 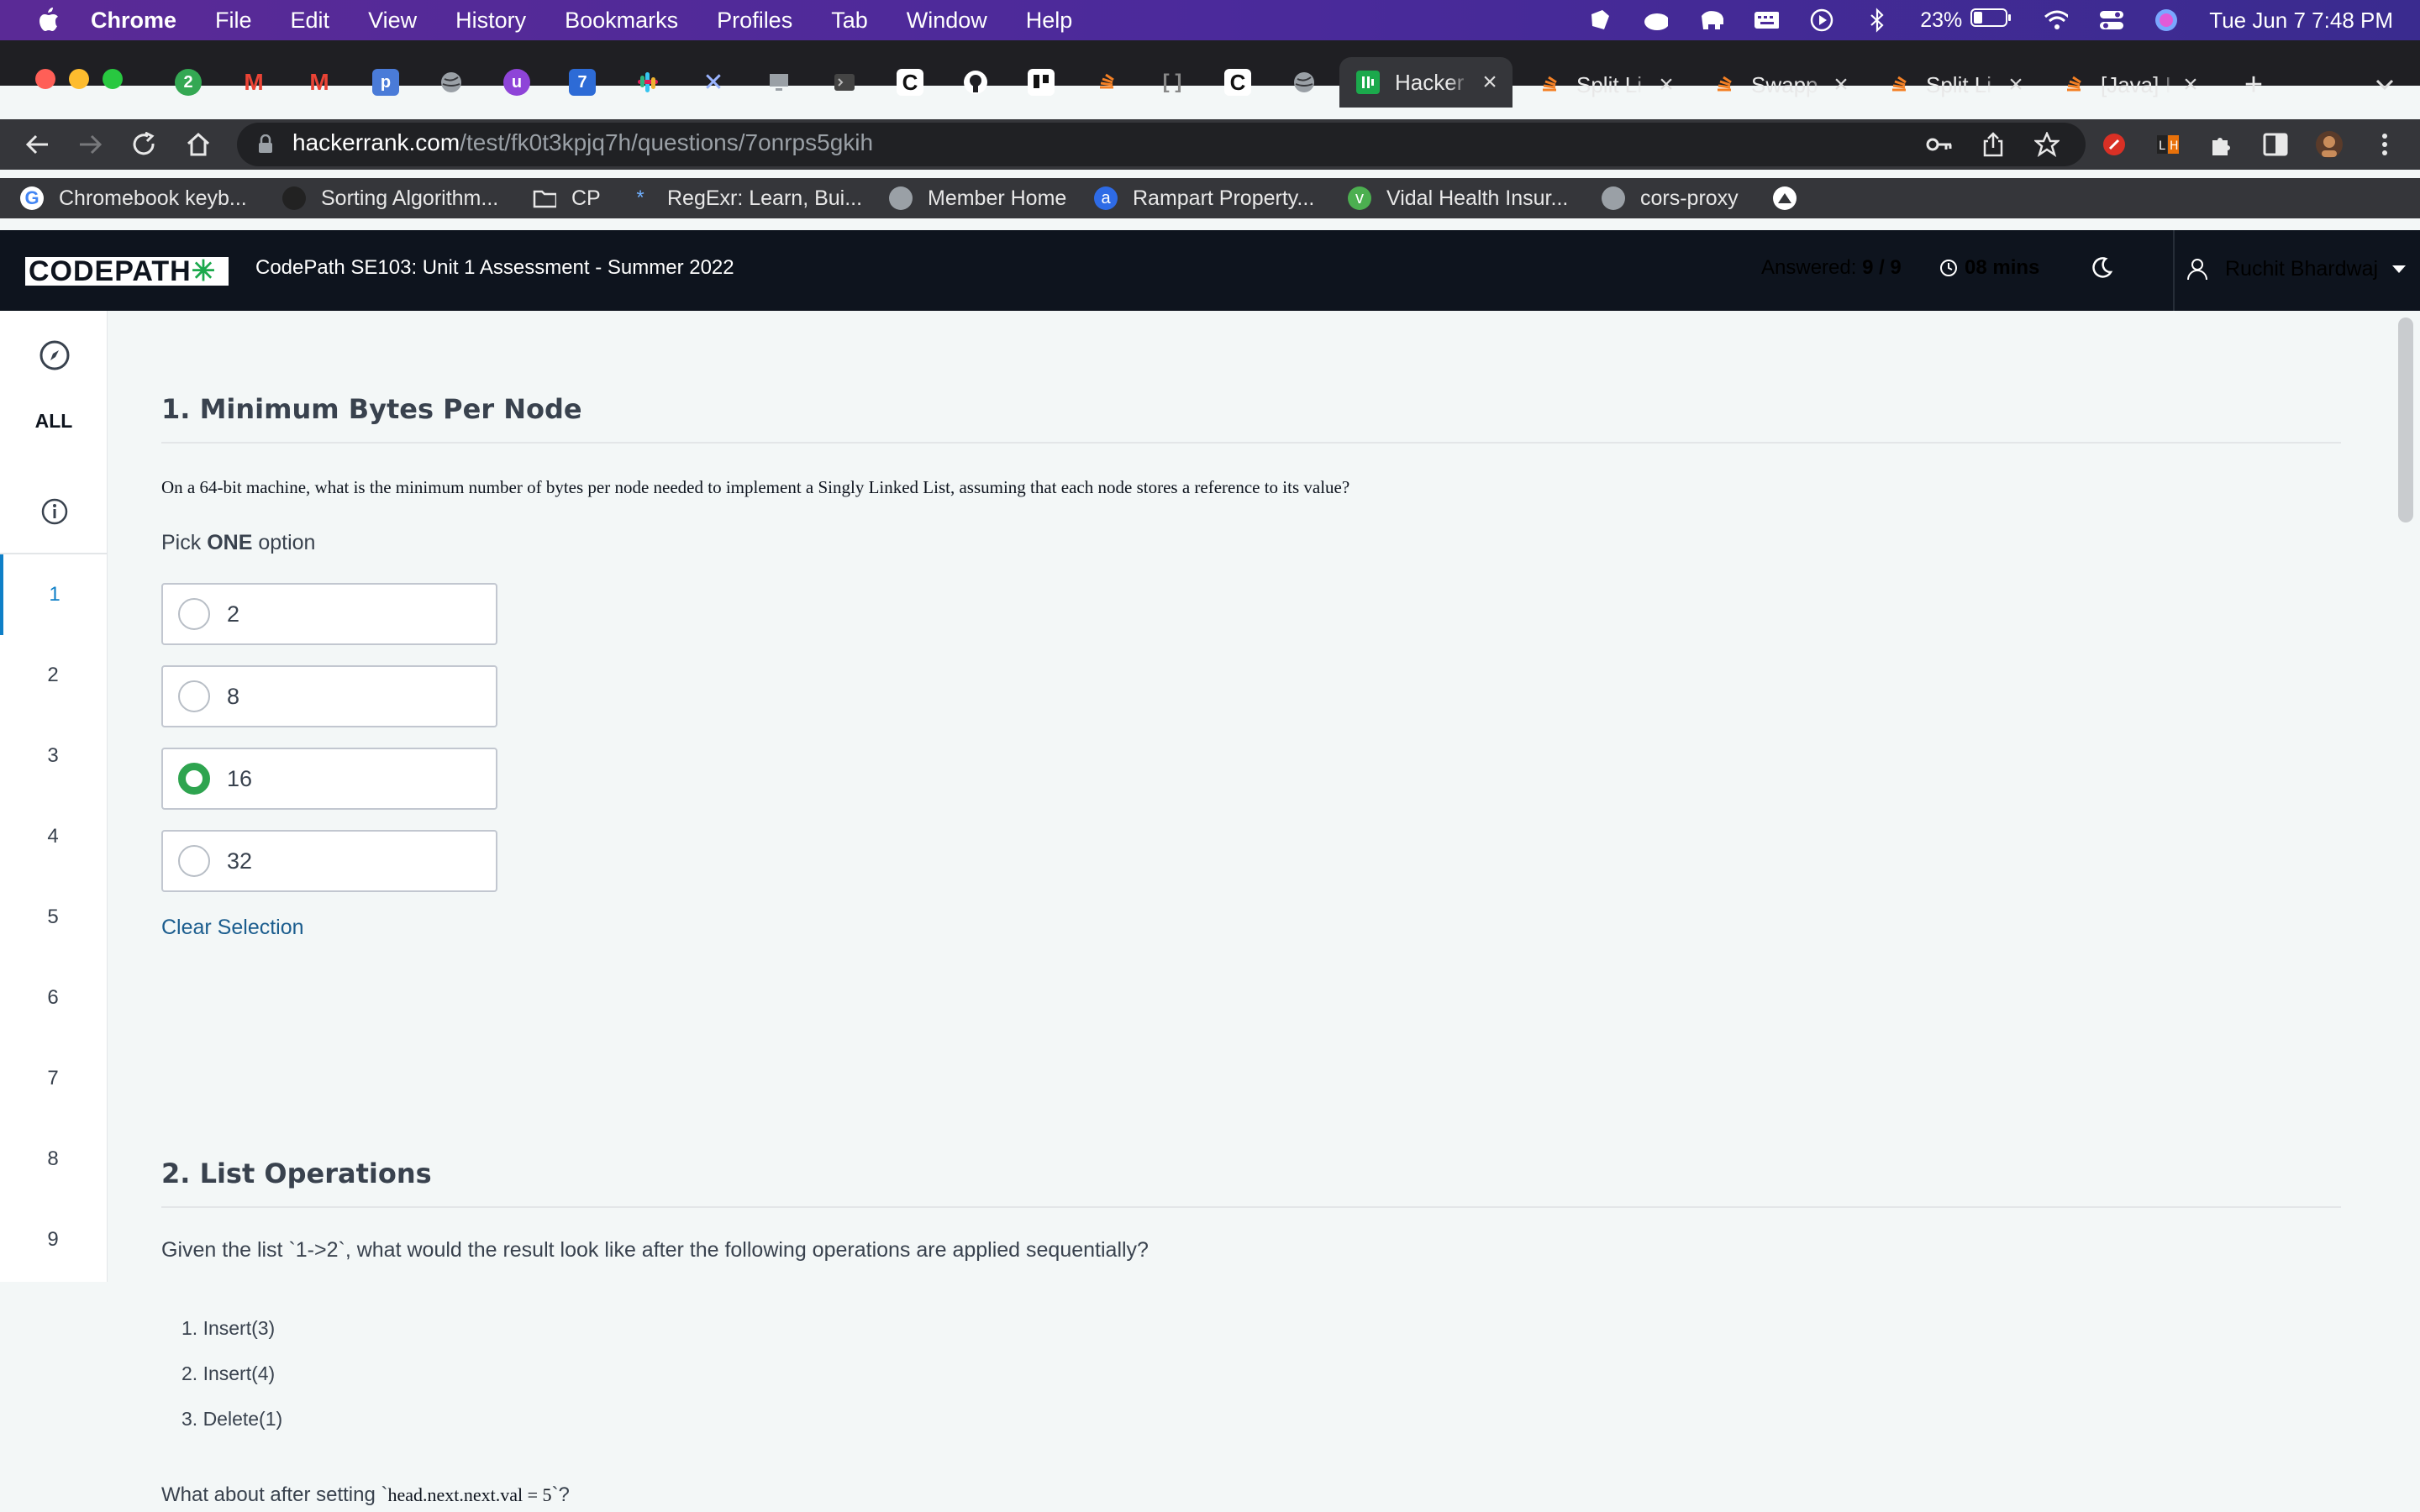 What do you see at coordinates (1599, 20) in the screenshot?
I see `status-app-icon` at bounding box center [1599, 20].